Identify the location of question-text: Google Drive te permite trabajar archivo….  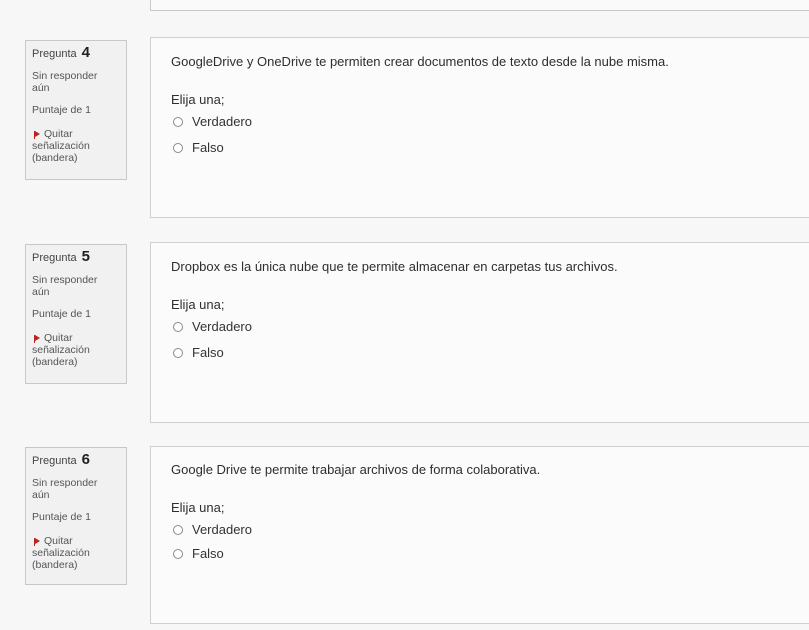
(356, 469).